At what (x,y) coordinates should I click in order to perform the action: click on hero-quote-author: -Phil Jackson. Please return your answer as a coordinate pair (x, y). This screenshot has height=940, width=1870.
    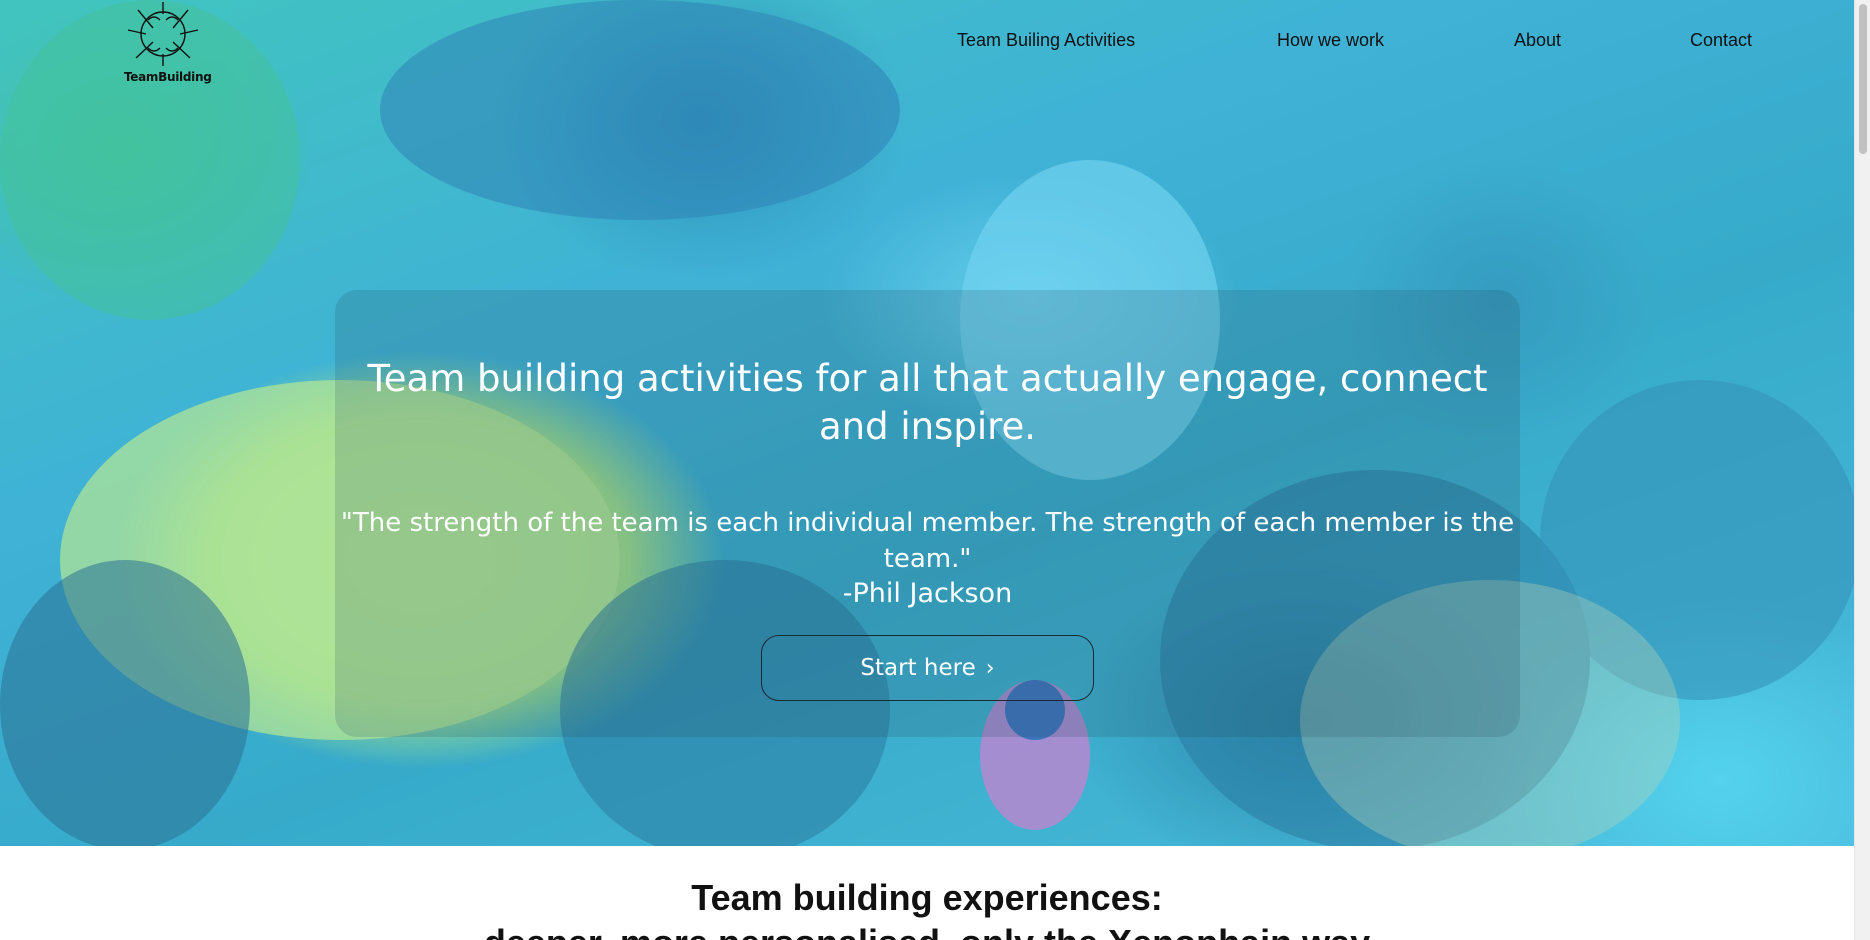
    Looking at the image, I should click on (927, 593).